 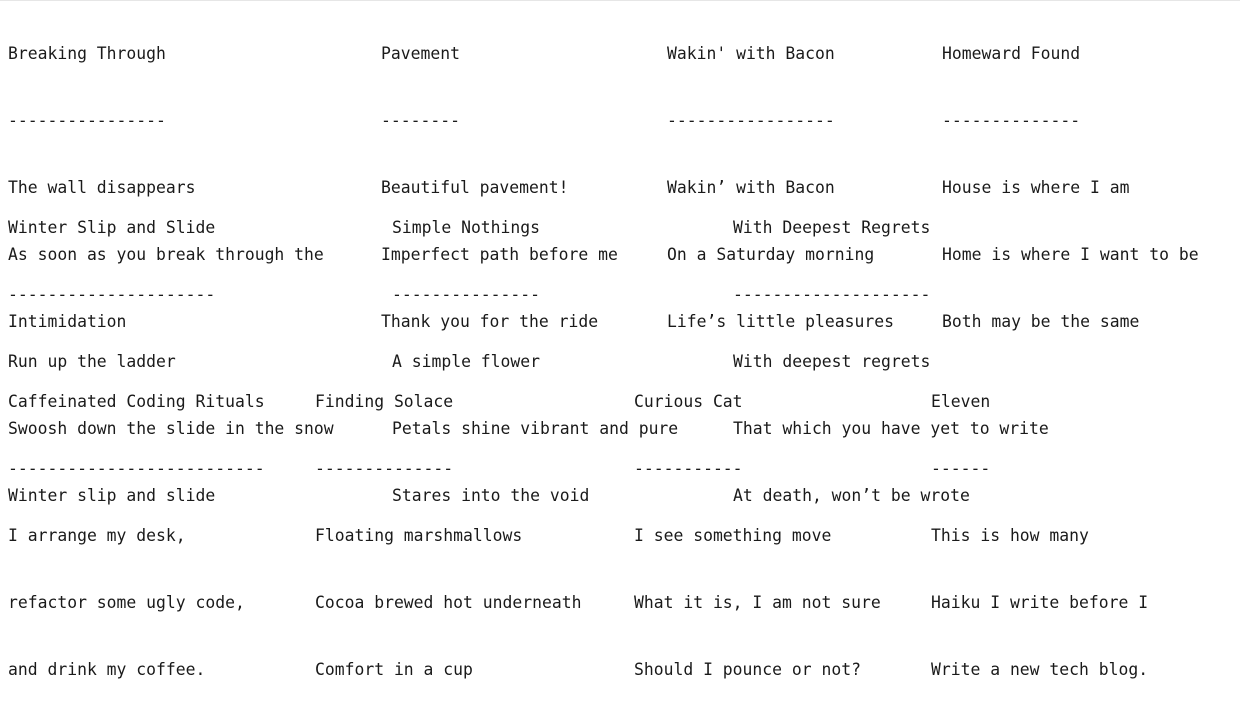 I want to click on haiku-title: Caffeinated Coding Rituals, so click(x=136, y=401).